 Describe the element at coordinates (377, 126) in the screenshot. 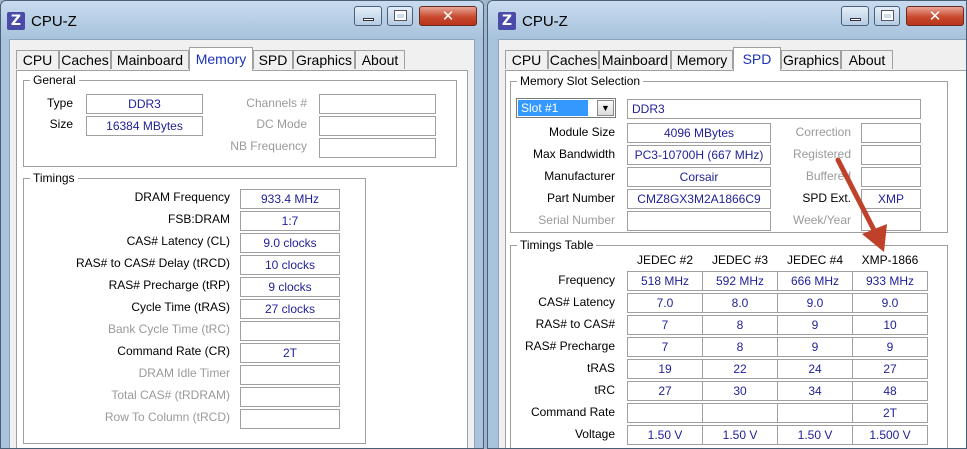

I see `dcmode-value` at that location.